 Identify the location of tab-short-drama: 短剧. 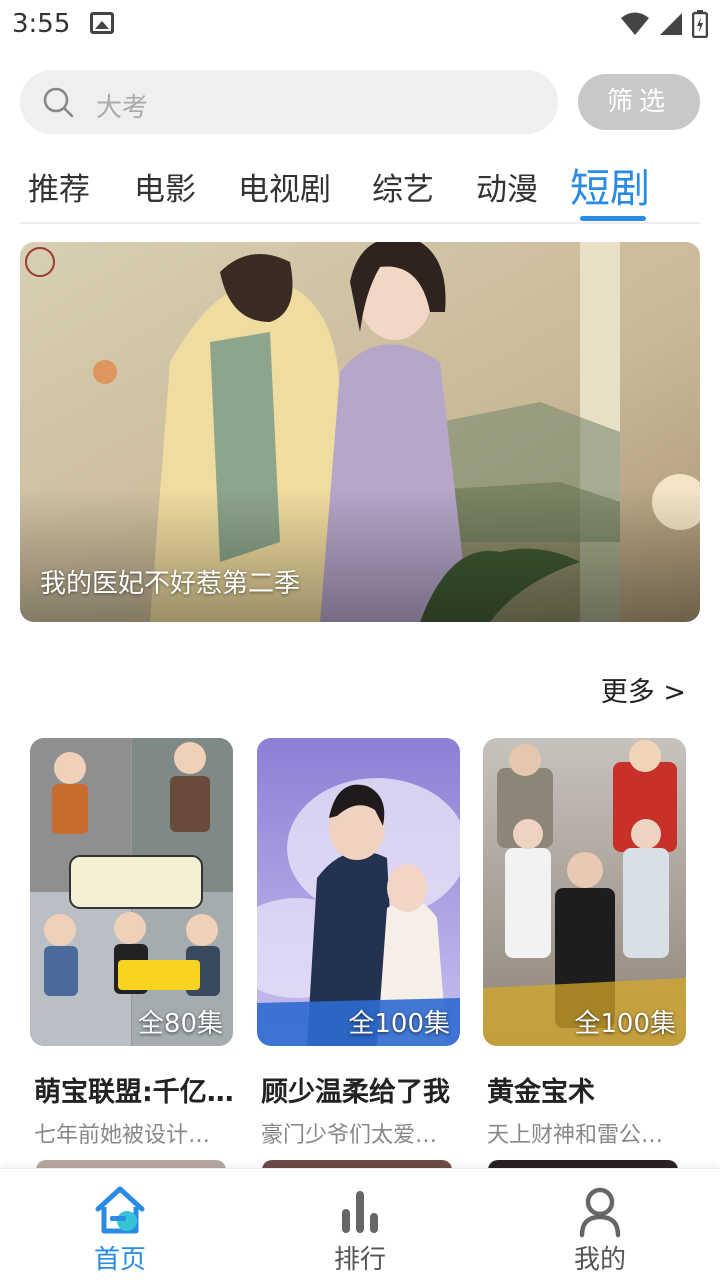
(610, 185).